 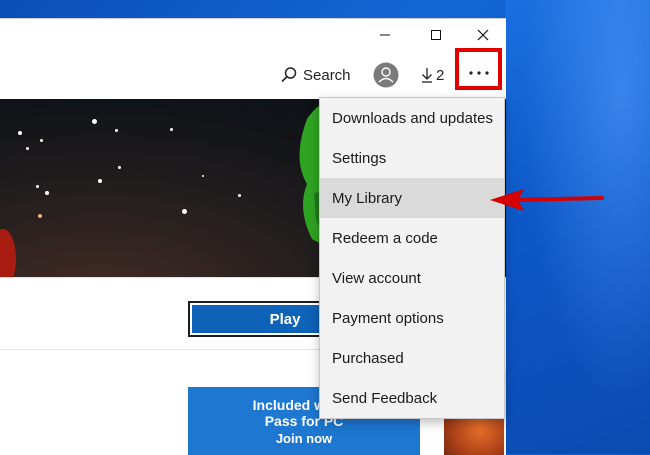 I want to click on downloads-count: 2, so click(x=440, y=75).